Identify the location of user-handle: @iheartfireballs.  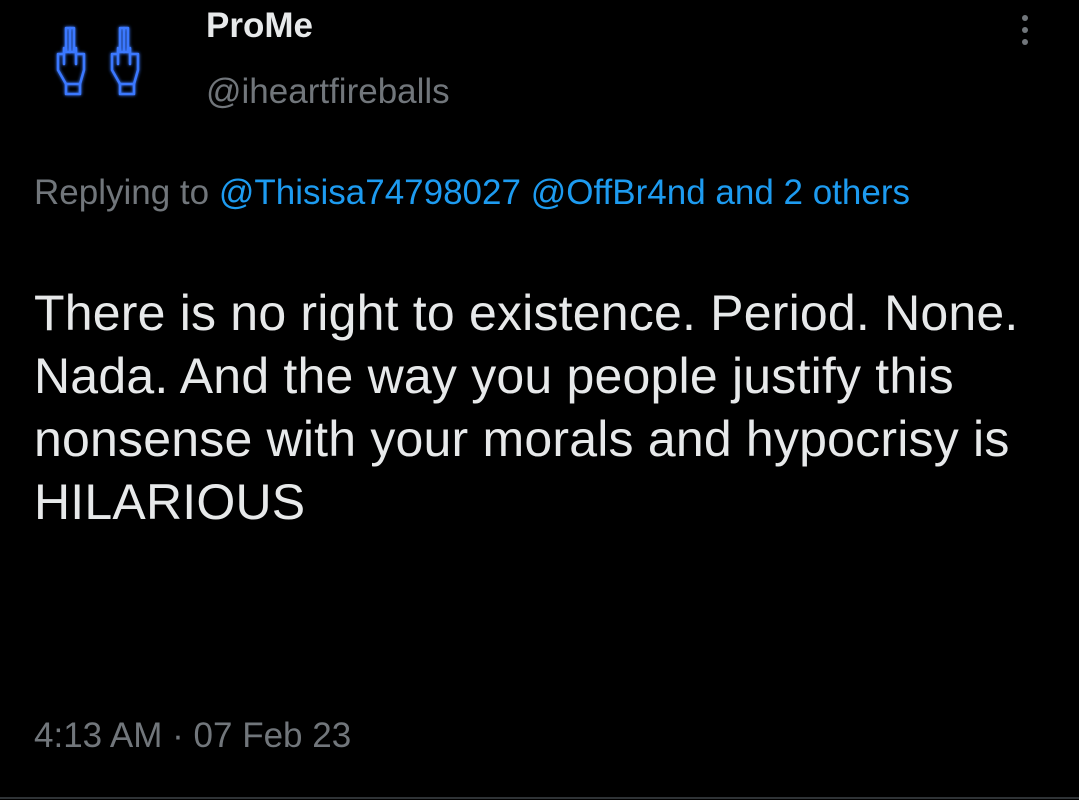
(328, 92).